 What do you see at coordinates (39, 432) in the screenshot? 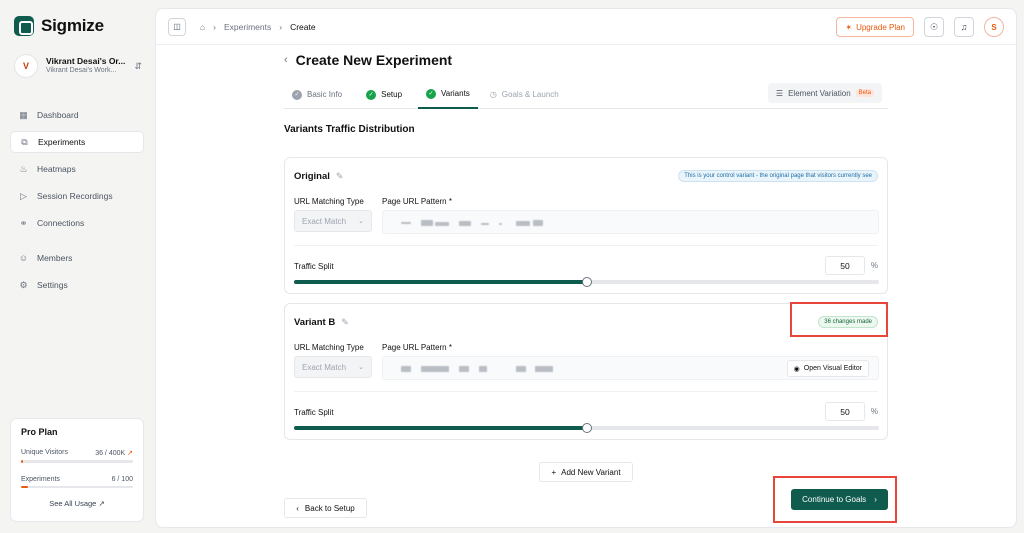
I see `plan-title: Pro Plan` at bounding box center [39, 432].